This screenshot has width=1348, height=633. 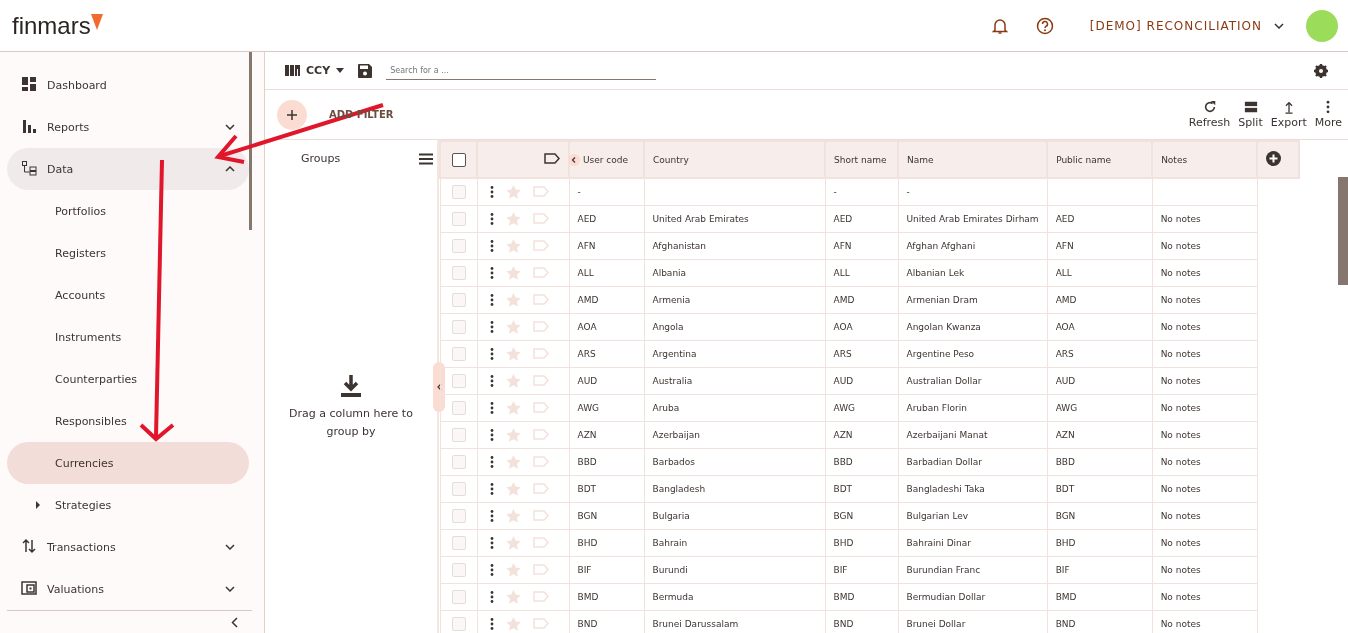 I want to click on settings-icon, so click(x=1321, y=70).